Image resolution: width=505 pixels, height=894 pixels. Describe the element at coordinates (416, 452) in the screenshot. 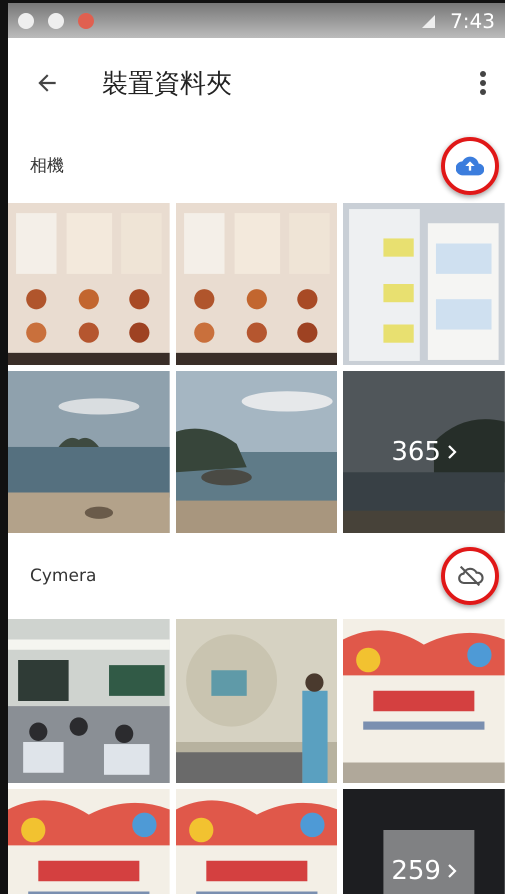

I see `photo-count: 365` at that location.